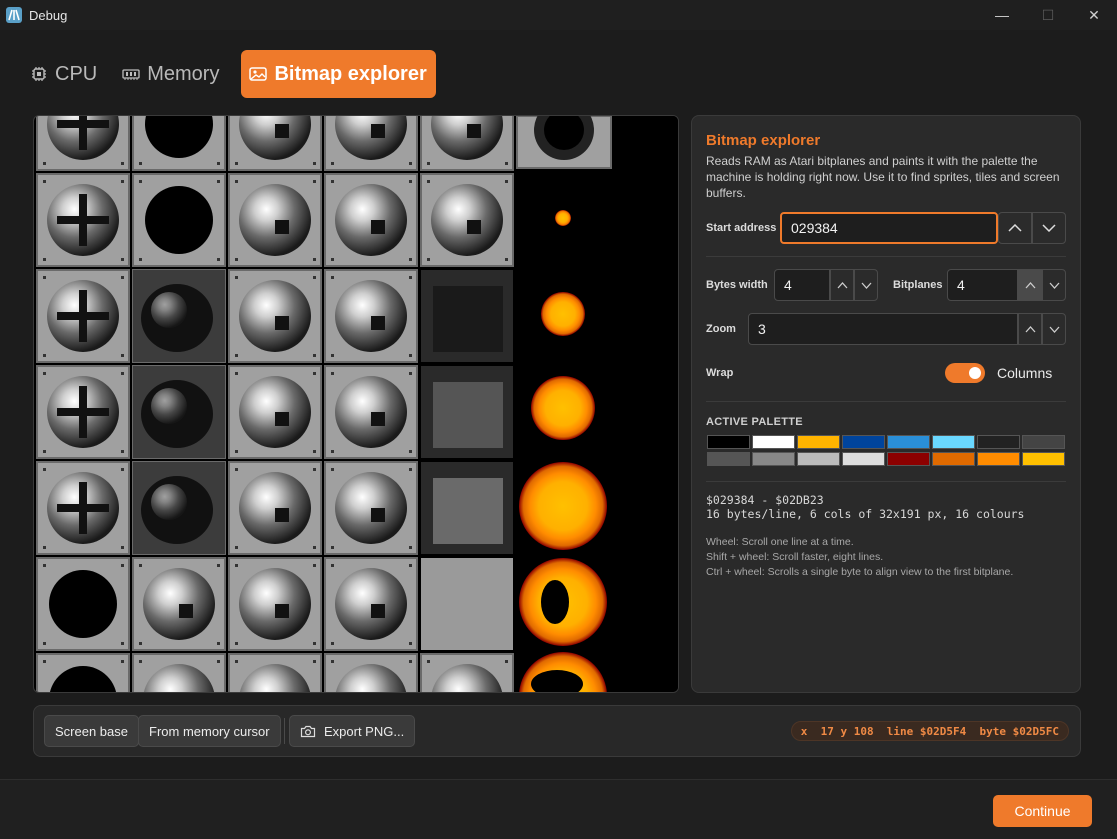  What do you see at coordinates (1025, 373) in the screenshot?
I see `wrap-toggle-label: Columns` at bounding box center [1025, 373].